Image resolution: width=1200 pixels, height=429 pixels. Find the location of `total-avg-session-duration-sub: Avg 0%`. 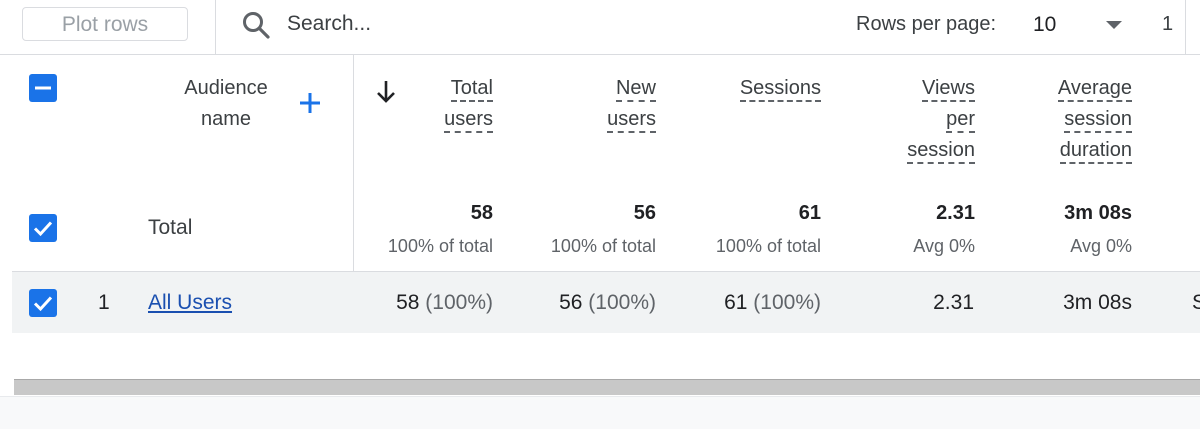

total-avg-session-duration-sub: Avg 0% is located at coordinates (1101, 246).